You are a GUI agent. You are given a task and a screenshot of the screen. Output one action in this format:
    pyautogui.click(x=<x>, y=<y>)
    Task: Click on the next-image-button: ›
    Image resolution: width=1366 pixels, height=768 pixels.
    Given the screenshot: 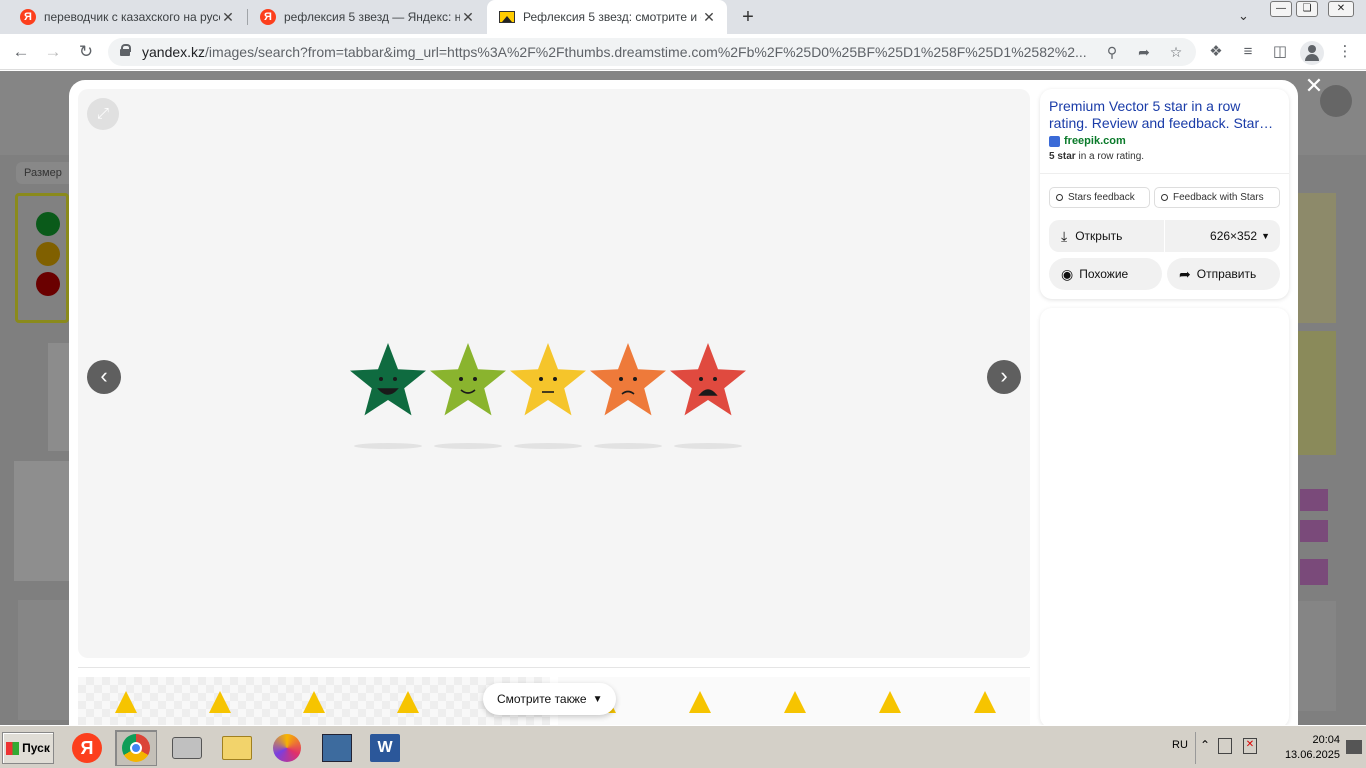 What is the action you would take?
    pyautogui.click(x=1004, y=377)
    